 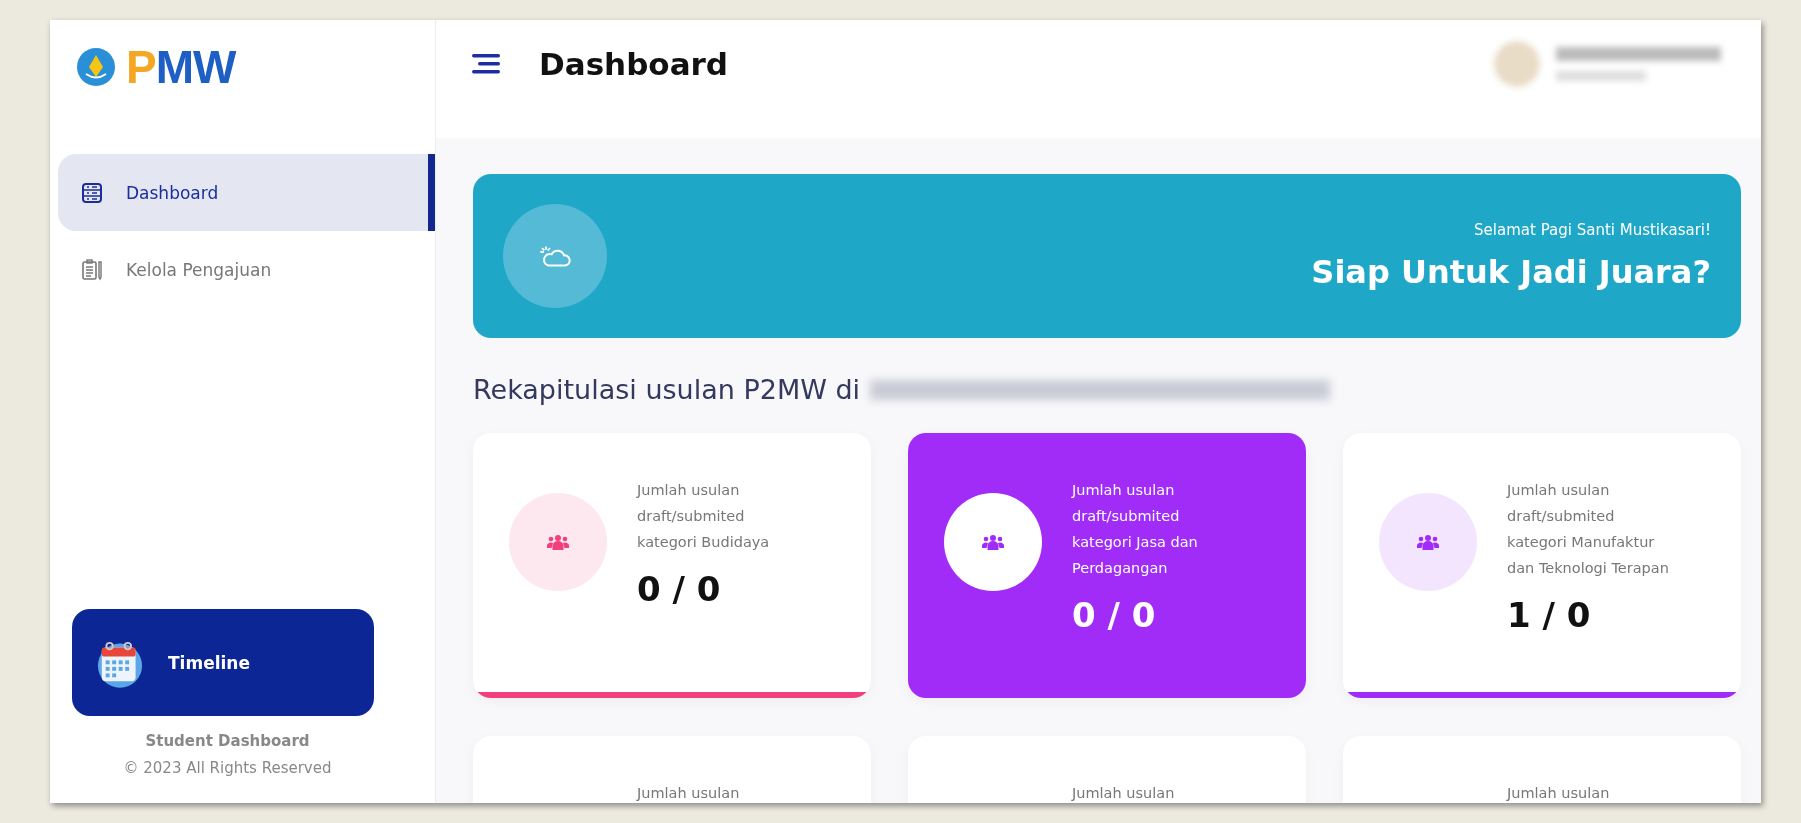 I want to click on nav-item: Dashboard, so click(x=246, y=192).